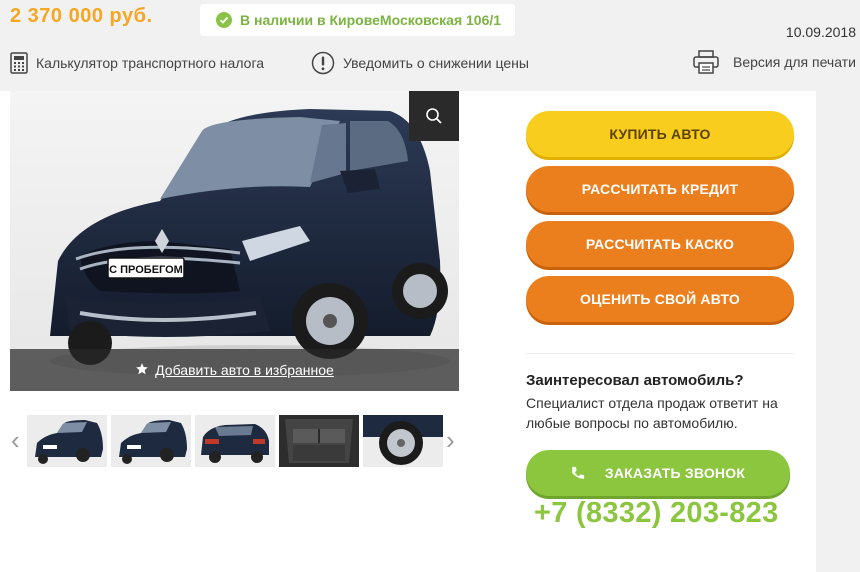 The width and height of the screenshot is (860, 572). What do you see at coordinates (81, 16) in the screenshot?
I see `price: 2 370 000 руб.` at bounding box center [81, 16].